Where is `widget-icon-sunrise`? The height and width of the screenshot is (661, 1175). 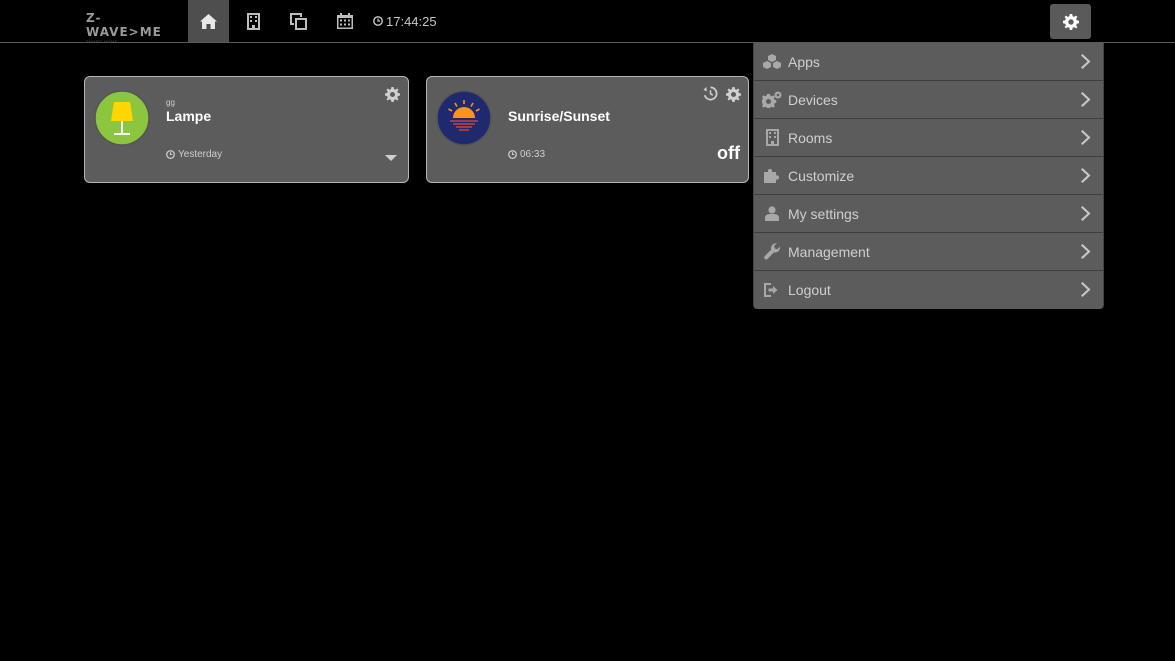 widget-icon-sunrise is located at coordinates (464, 118).